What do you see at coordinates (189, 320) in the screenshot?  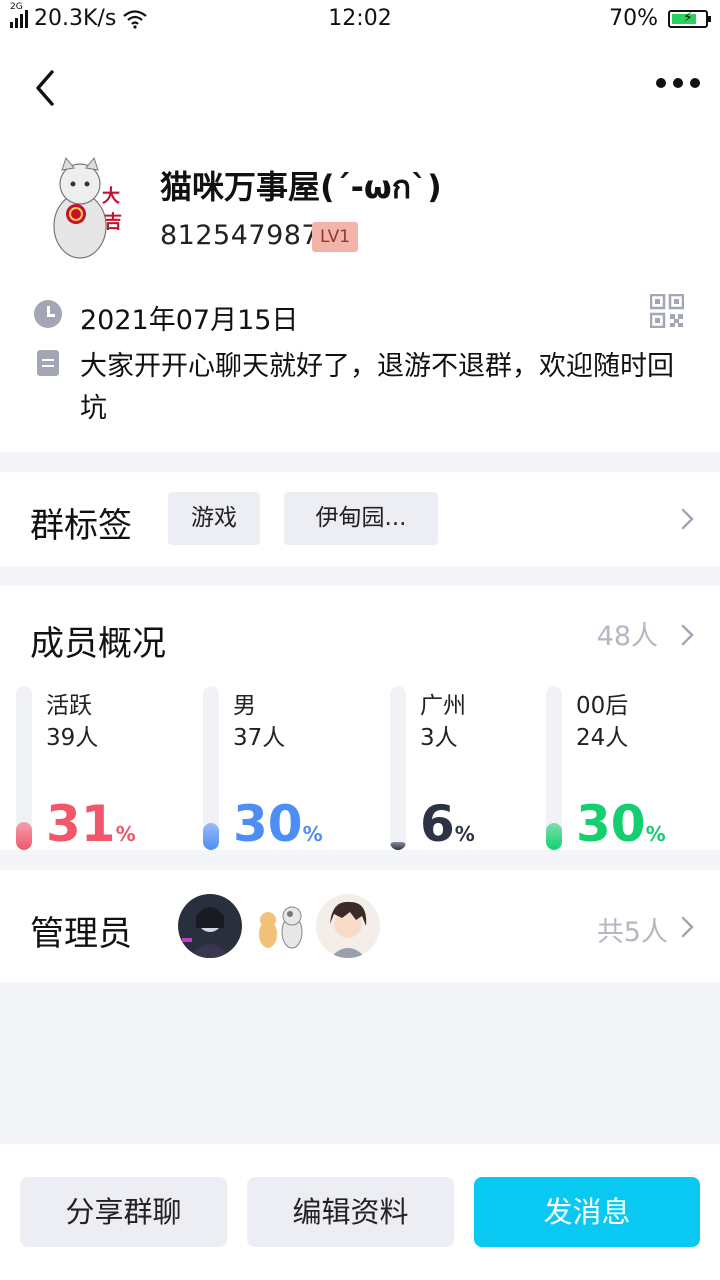 I see `created-date: 2021年07月15日` at bounding box center [189, 320].